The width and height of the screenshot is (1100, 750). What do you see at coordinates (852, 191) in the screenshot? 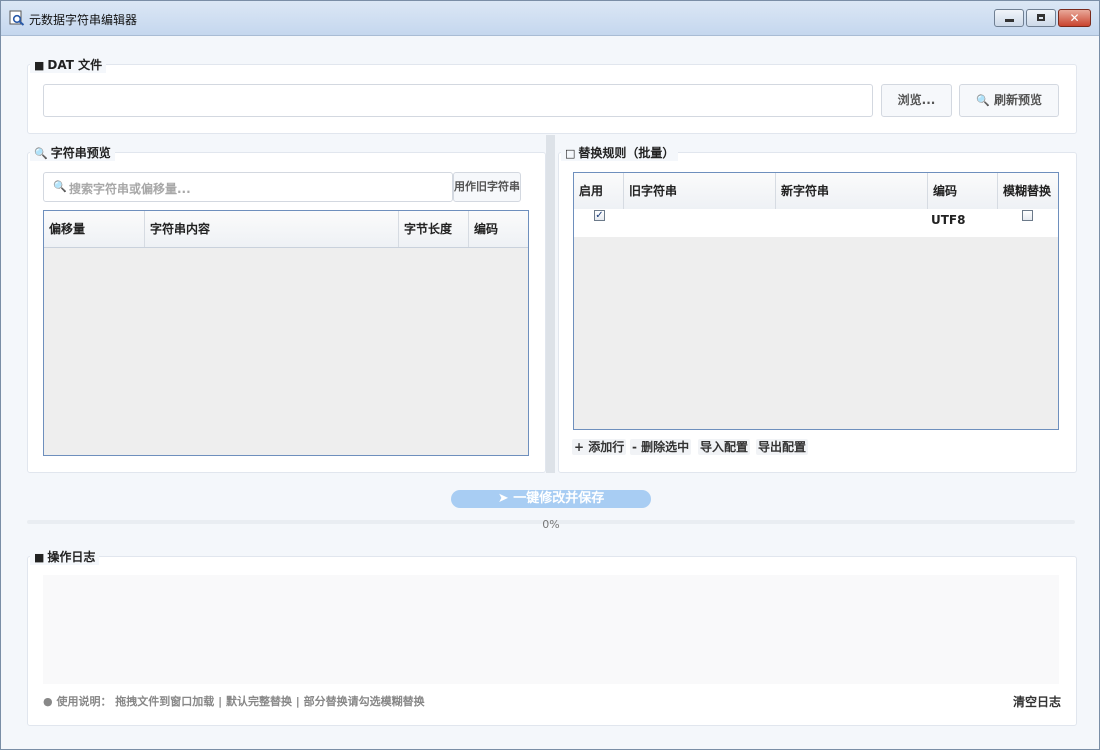
I see `column-header-new-string: 新字符串` at bounding box center [852, 191].